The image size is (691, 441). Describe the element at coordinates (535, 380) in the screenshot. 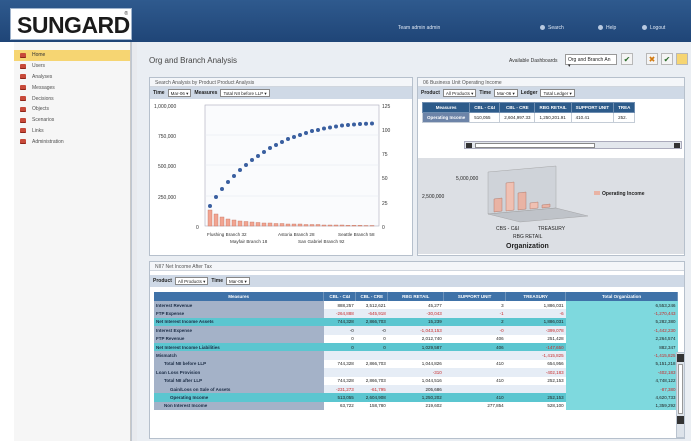

I see `cell: 252,153` at that location.